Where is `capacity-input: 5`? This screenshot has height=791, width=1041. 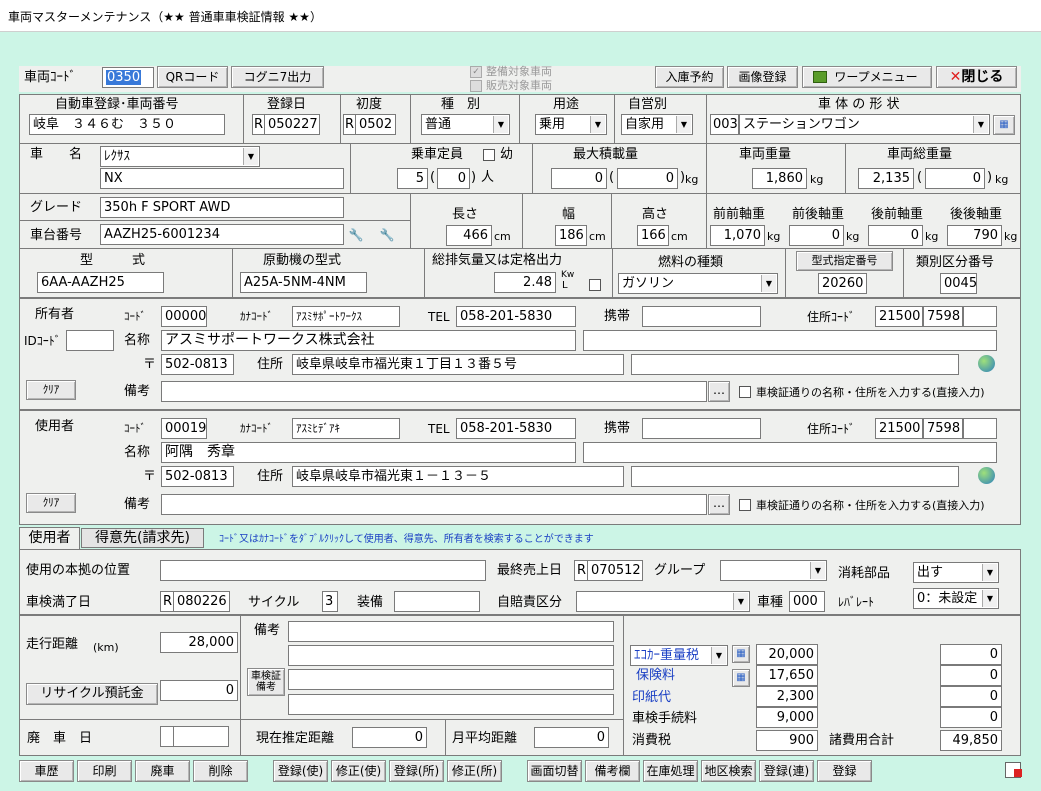 capacity-input: 5 is located at coordinates (412, 178).